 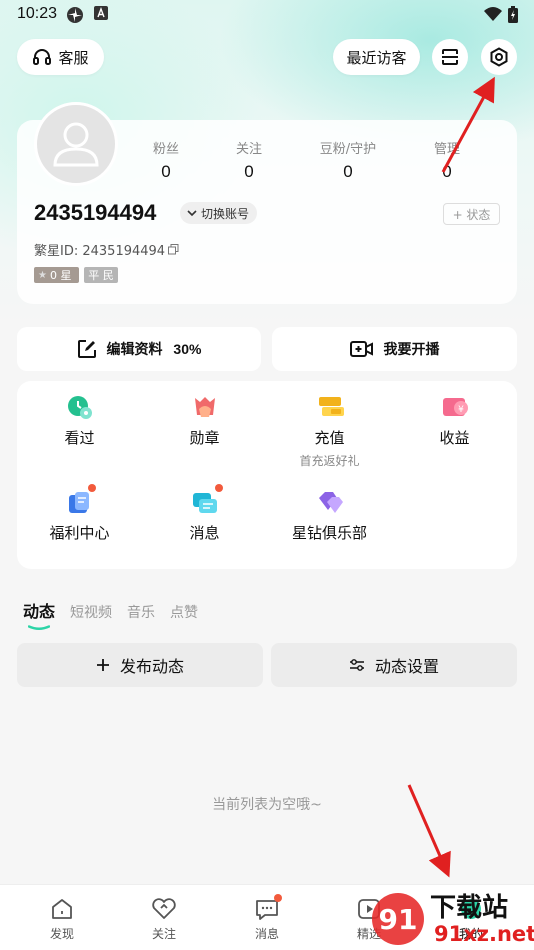 I want to click on headphones-icon, so click(x=42, y=57).